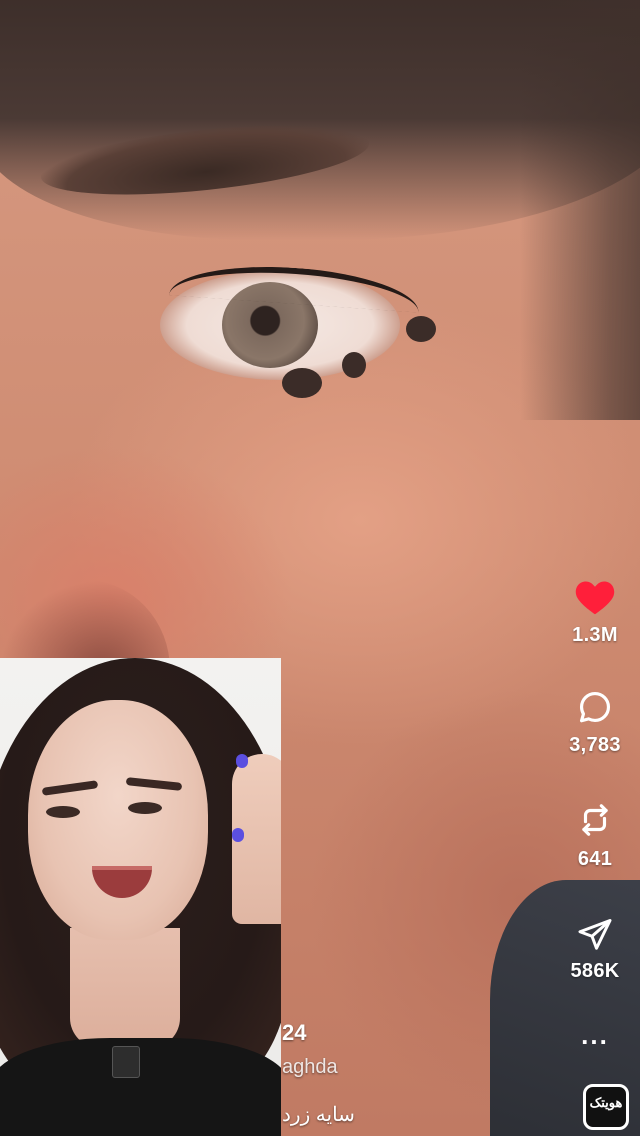 The height and width of the screenshot is (1136, 640). Describe the element at coordinates (595, 745) in the screenshot. I see `comment-count: 3,783` at that location.